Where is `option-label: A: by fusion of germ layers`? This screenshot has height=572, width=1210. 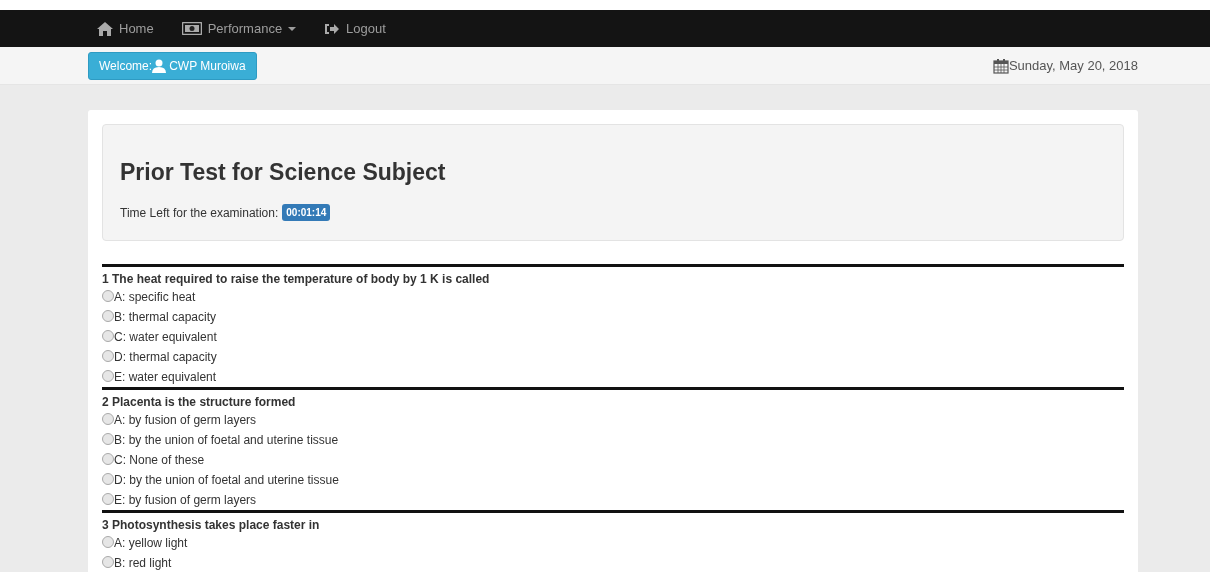 option-label: A: by fusion of germ layers is located at coordinates (185, 420).